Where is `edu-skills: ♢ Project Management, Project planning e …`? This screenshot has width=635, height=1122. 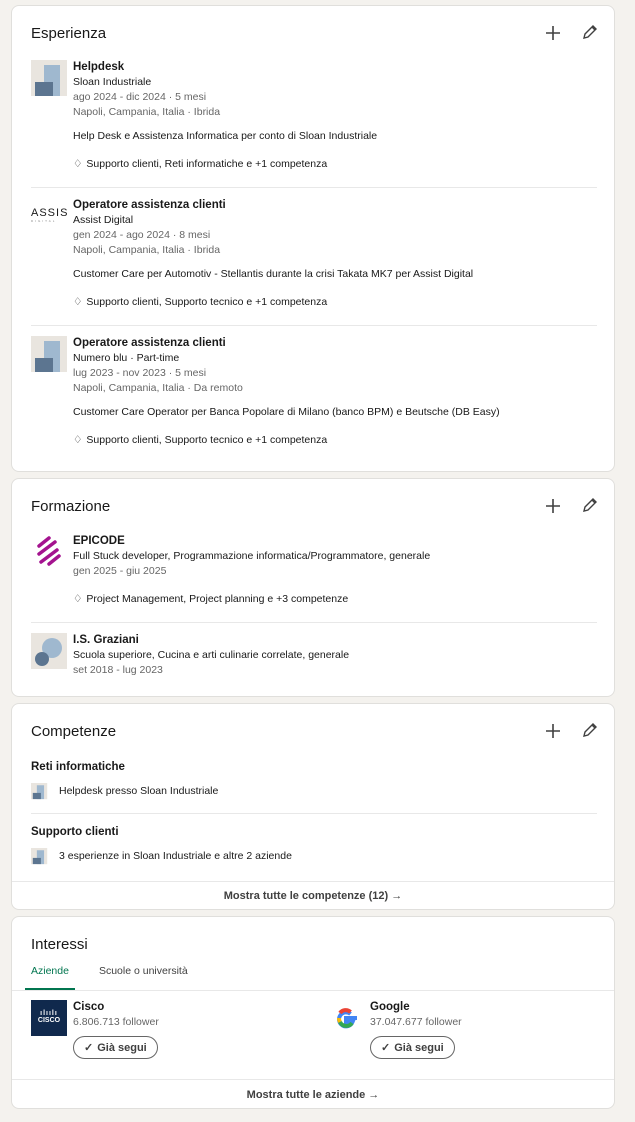 edu-skills: ♢ Project Management, Project planning e … is located at coordinates (335, 599).